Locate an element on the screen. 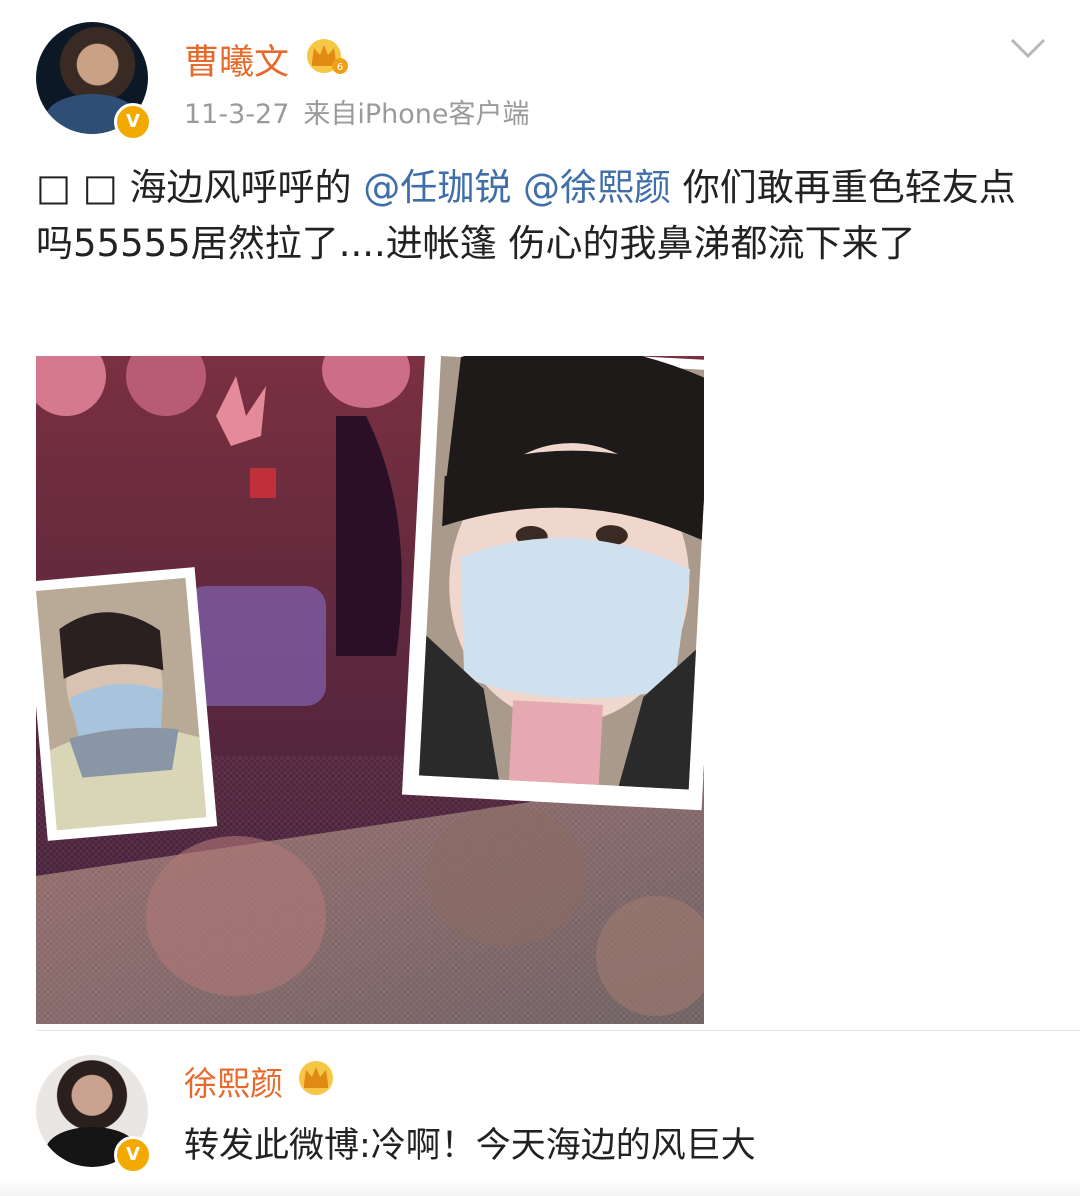 This screenshot has width=1080, height=1196. mention-link: @徐熙颜 is located at coordinates (597, 187).